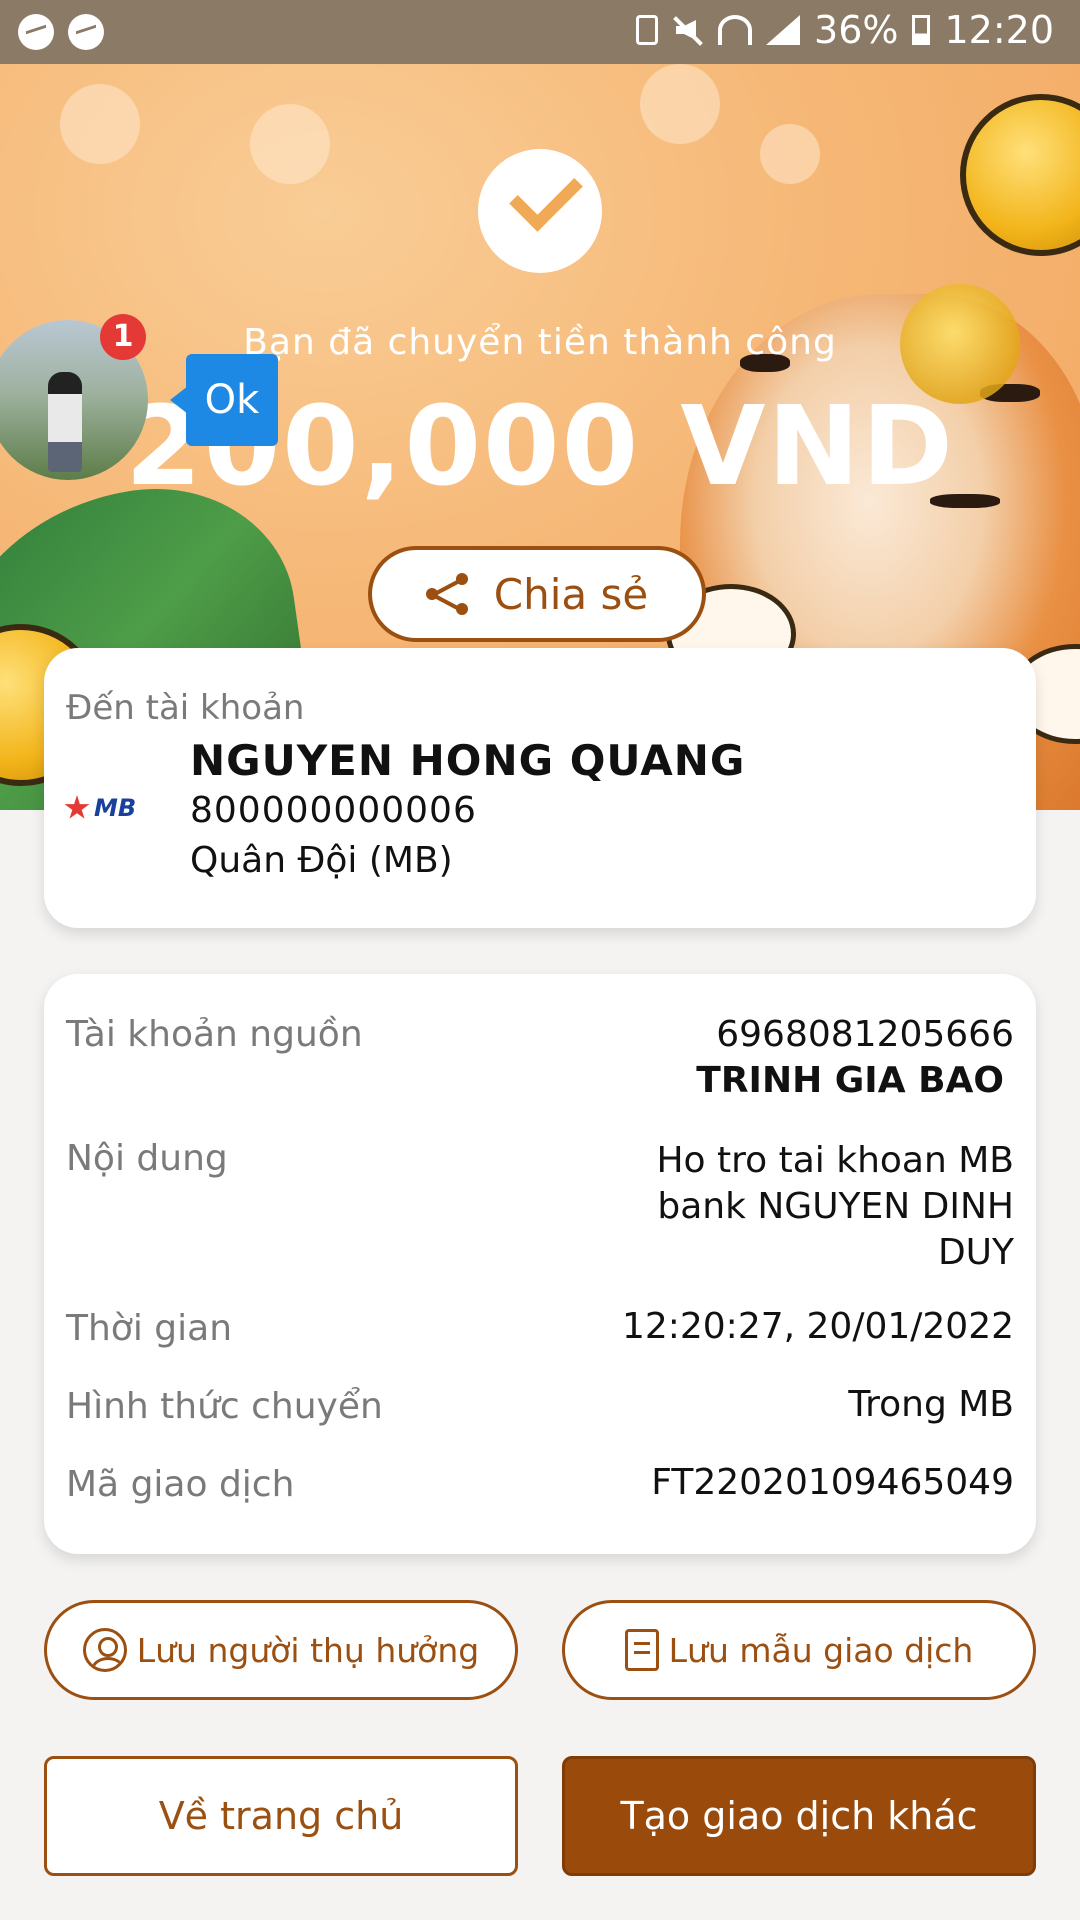 Image resolution: width=1080 pixels, height=1920 pixels. Describe the element at coordinates (540, 342) in the screenshot. I see `success-message: Bạn đã chuyển tiền thành công` at that location.